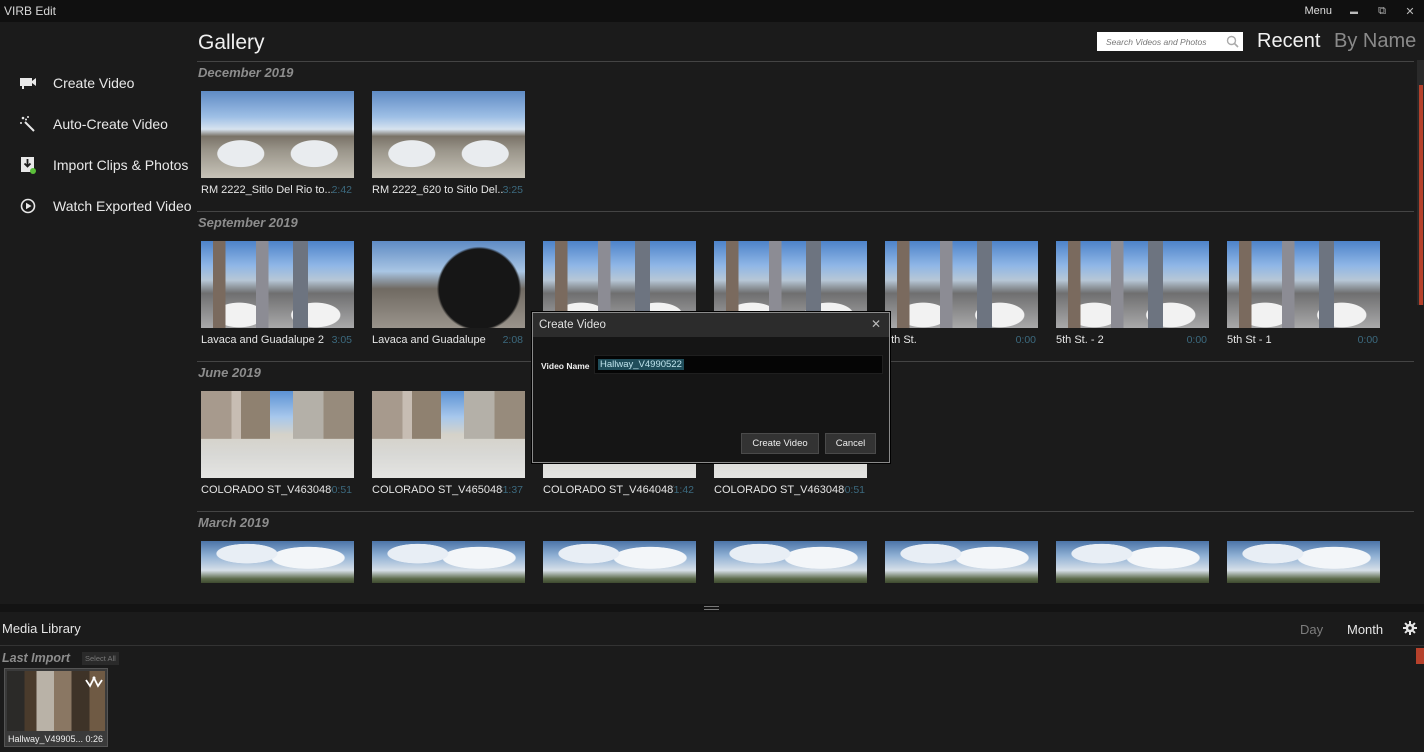  Describe the element at coordinates (805, 522) in the screenshot. I see `section-header: March 2019` at that location.